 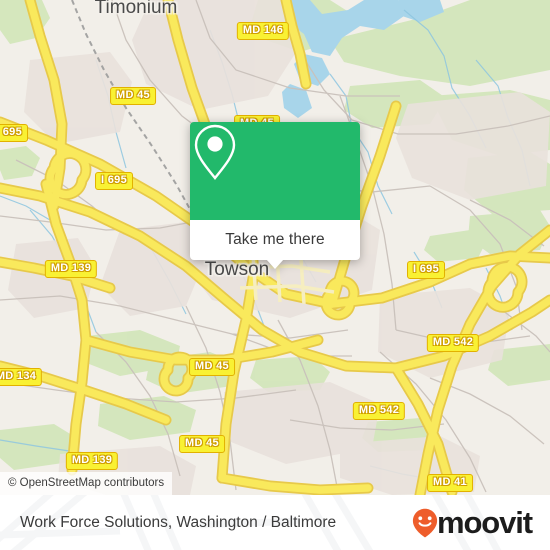 What do you see at coordinates (275, 171) in the screenshot?
I see `popup-icon-area` at bounding box center [275, 171].